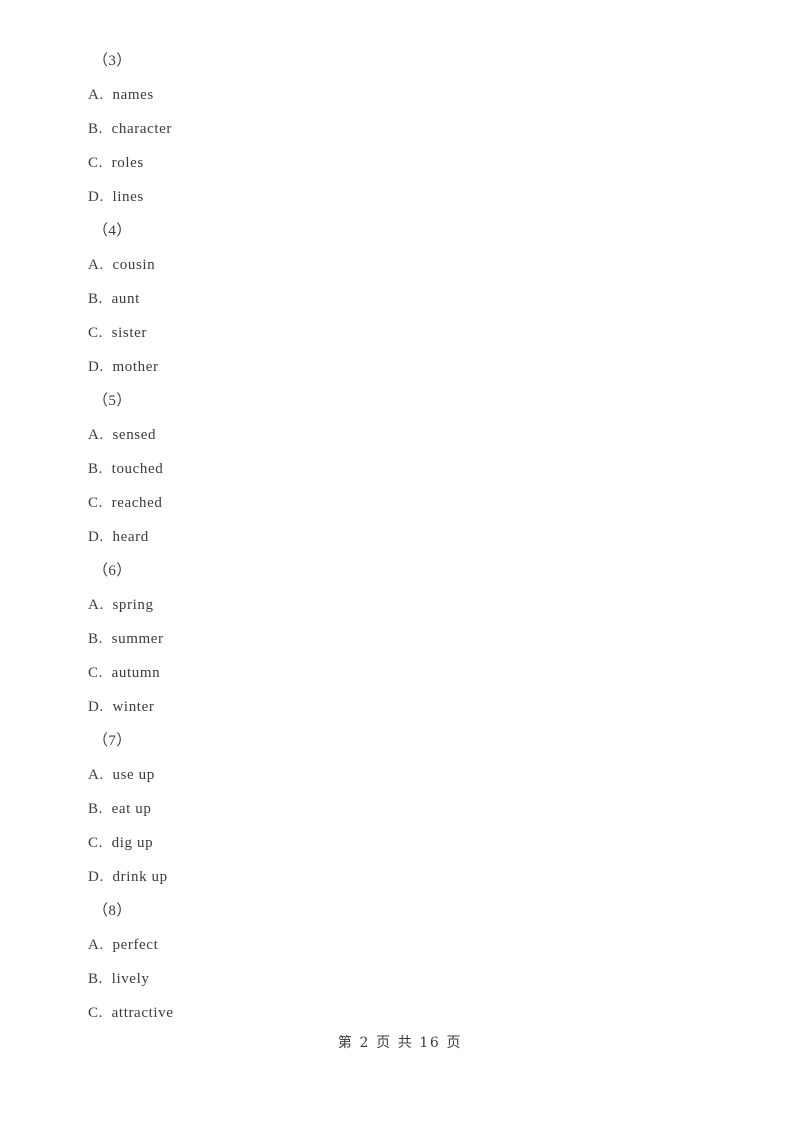  Describe the element at coordinates (128, 197) in the screenshot. I see `option-text: lines` at that location.